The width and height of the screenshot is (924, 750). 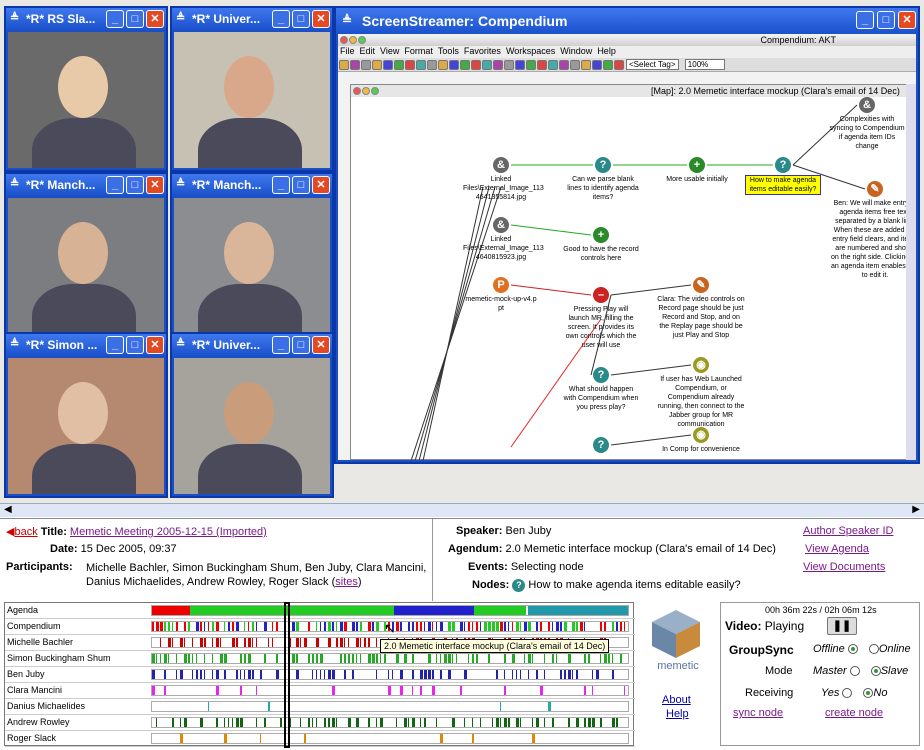 I want to click on offline-radio, so click(x=852, y=649).